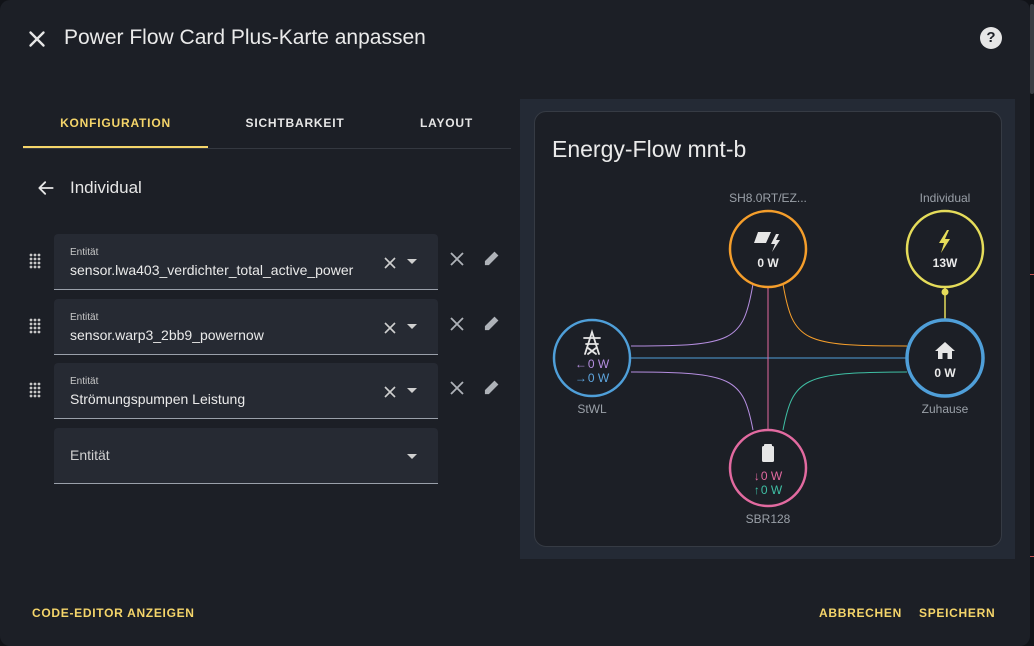 This screenshot has height=646, width=1034. I want to click on grid-return-value: ←0 W, so click(592, 364).